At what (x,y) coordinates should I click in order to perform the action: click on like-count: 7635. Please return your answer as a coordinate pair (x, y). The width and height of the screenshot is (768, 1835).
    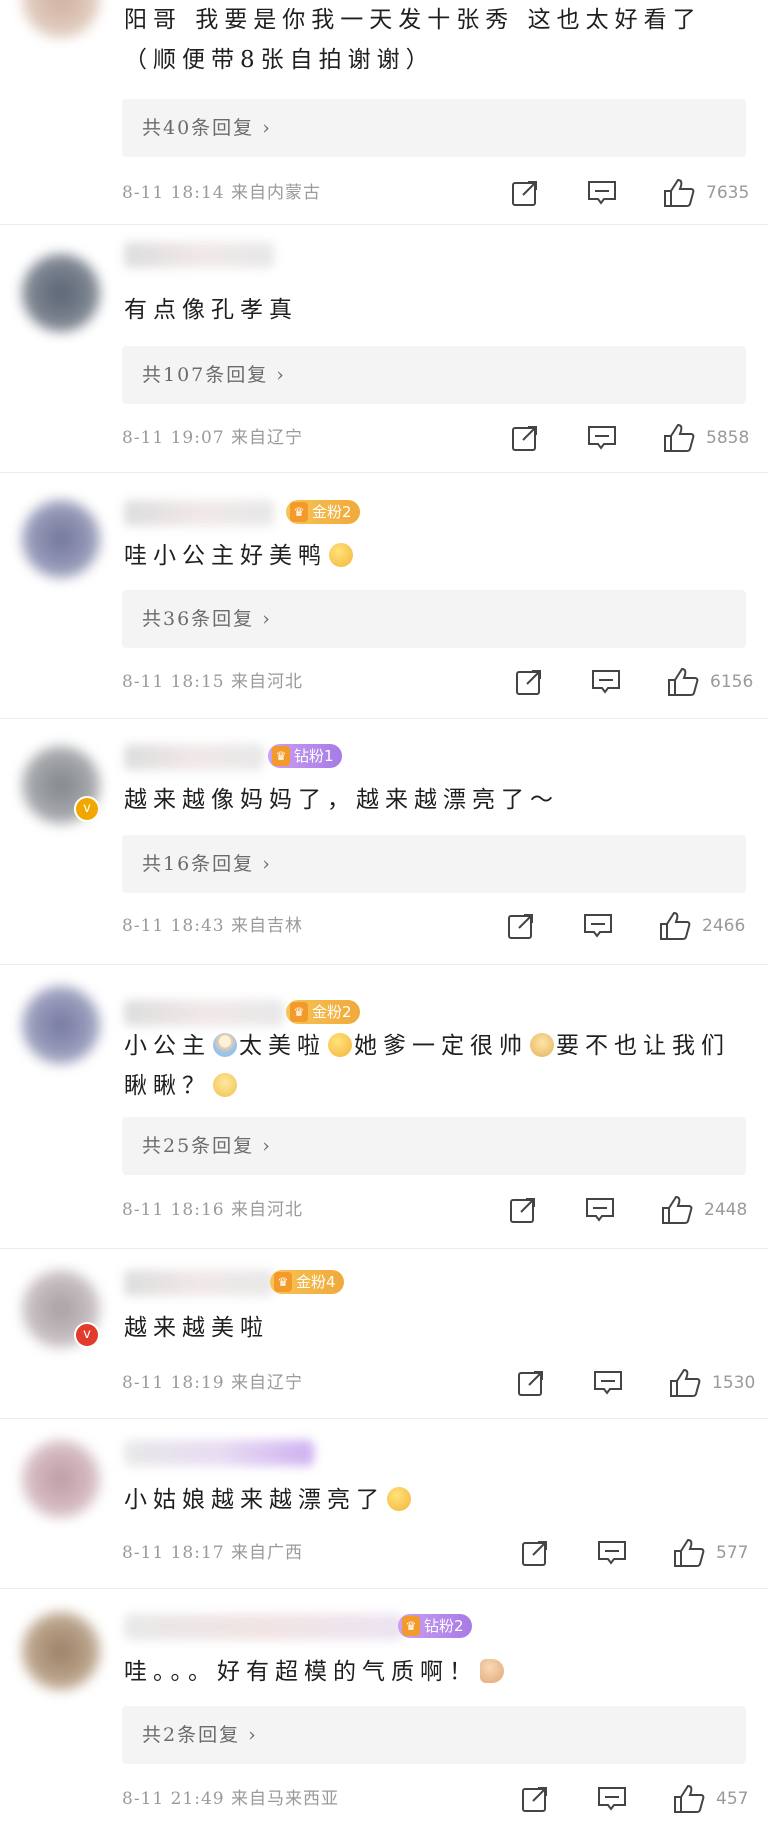
    Looking at the image, I should click on (728, 193).